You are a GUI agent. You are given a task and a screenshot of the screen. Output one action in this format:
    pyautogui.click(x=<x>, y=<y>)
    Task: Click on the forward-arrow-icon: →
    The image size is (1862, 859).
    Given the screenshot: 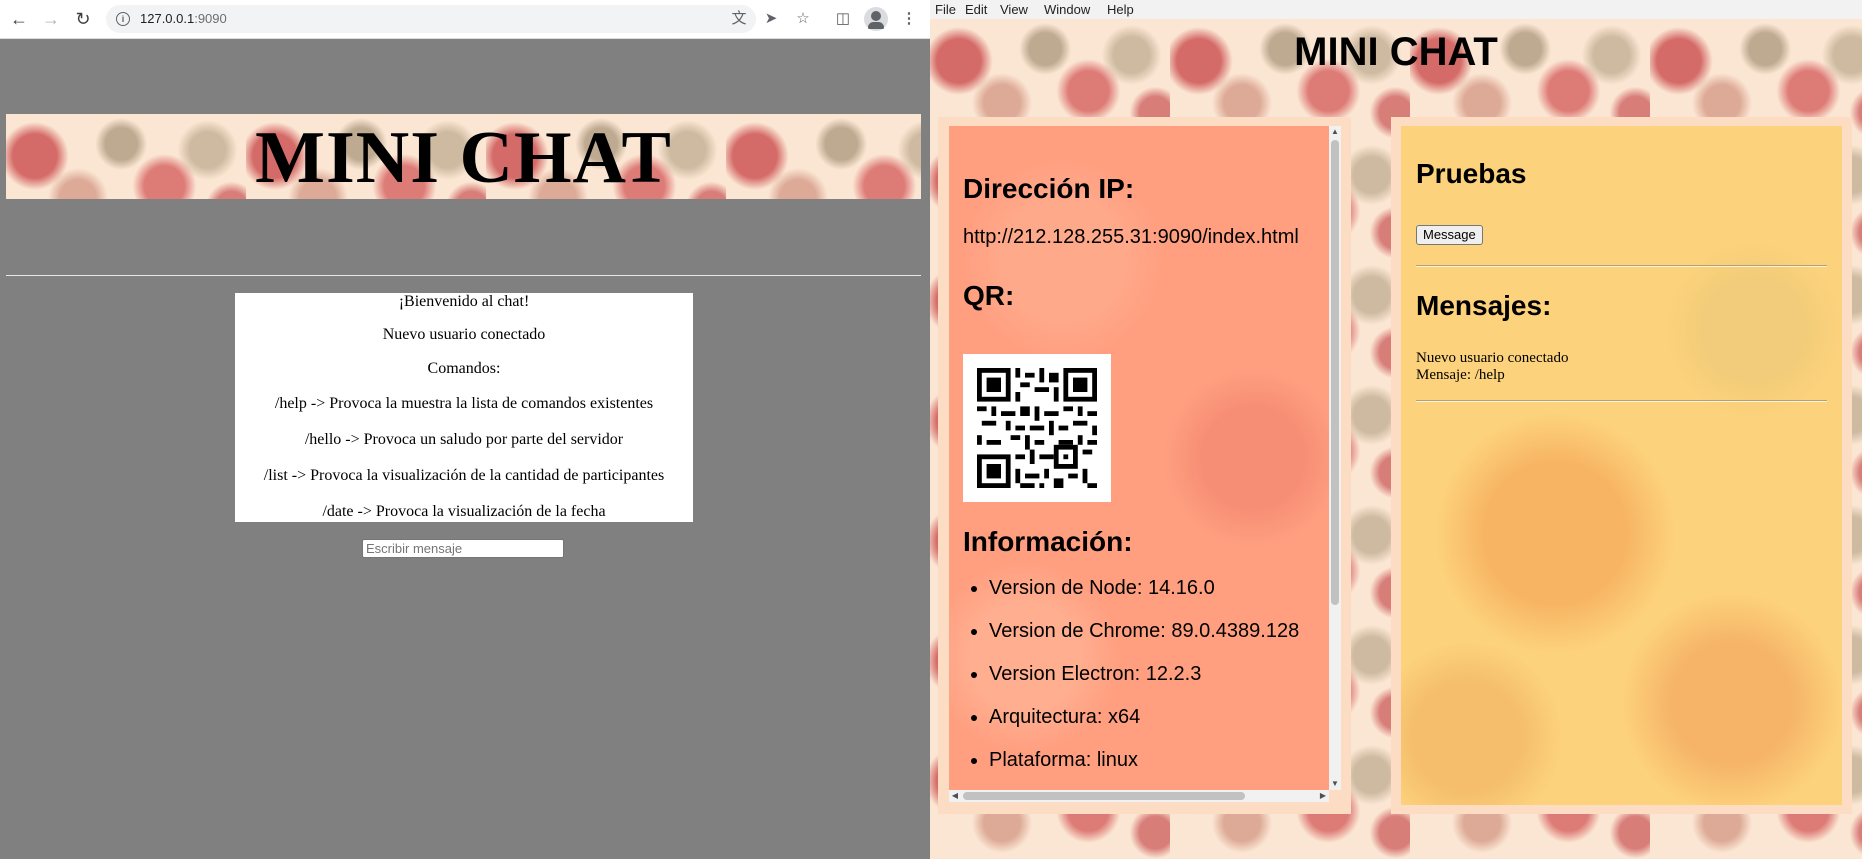 What is the action you would take?
    pyautogui.click(x=51, y=19)
    